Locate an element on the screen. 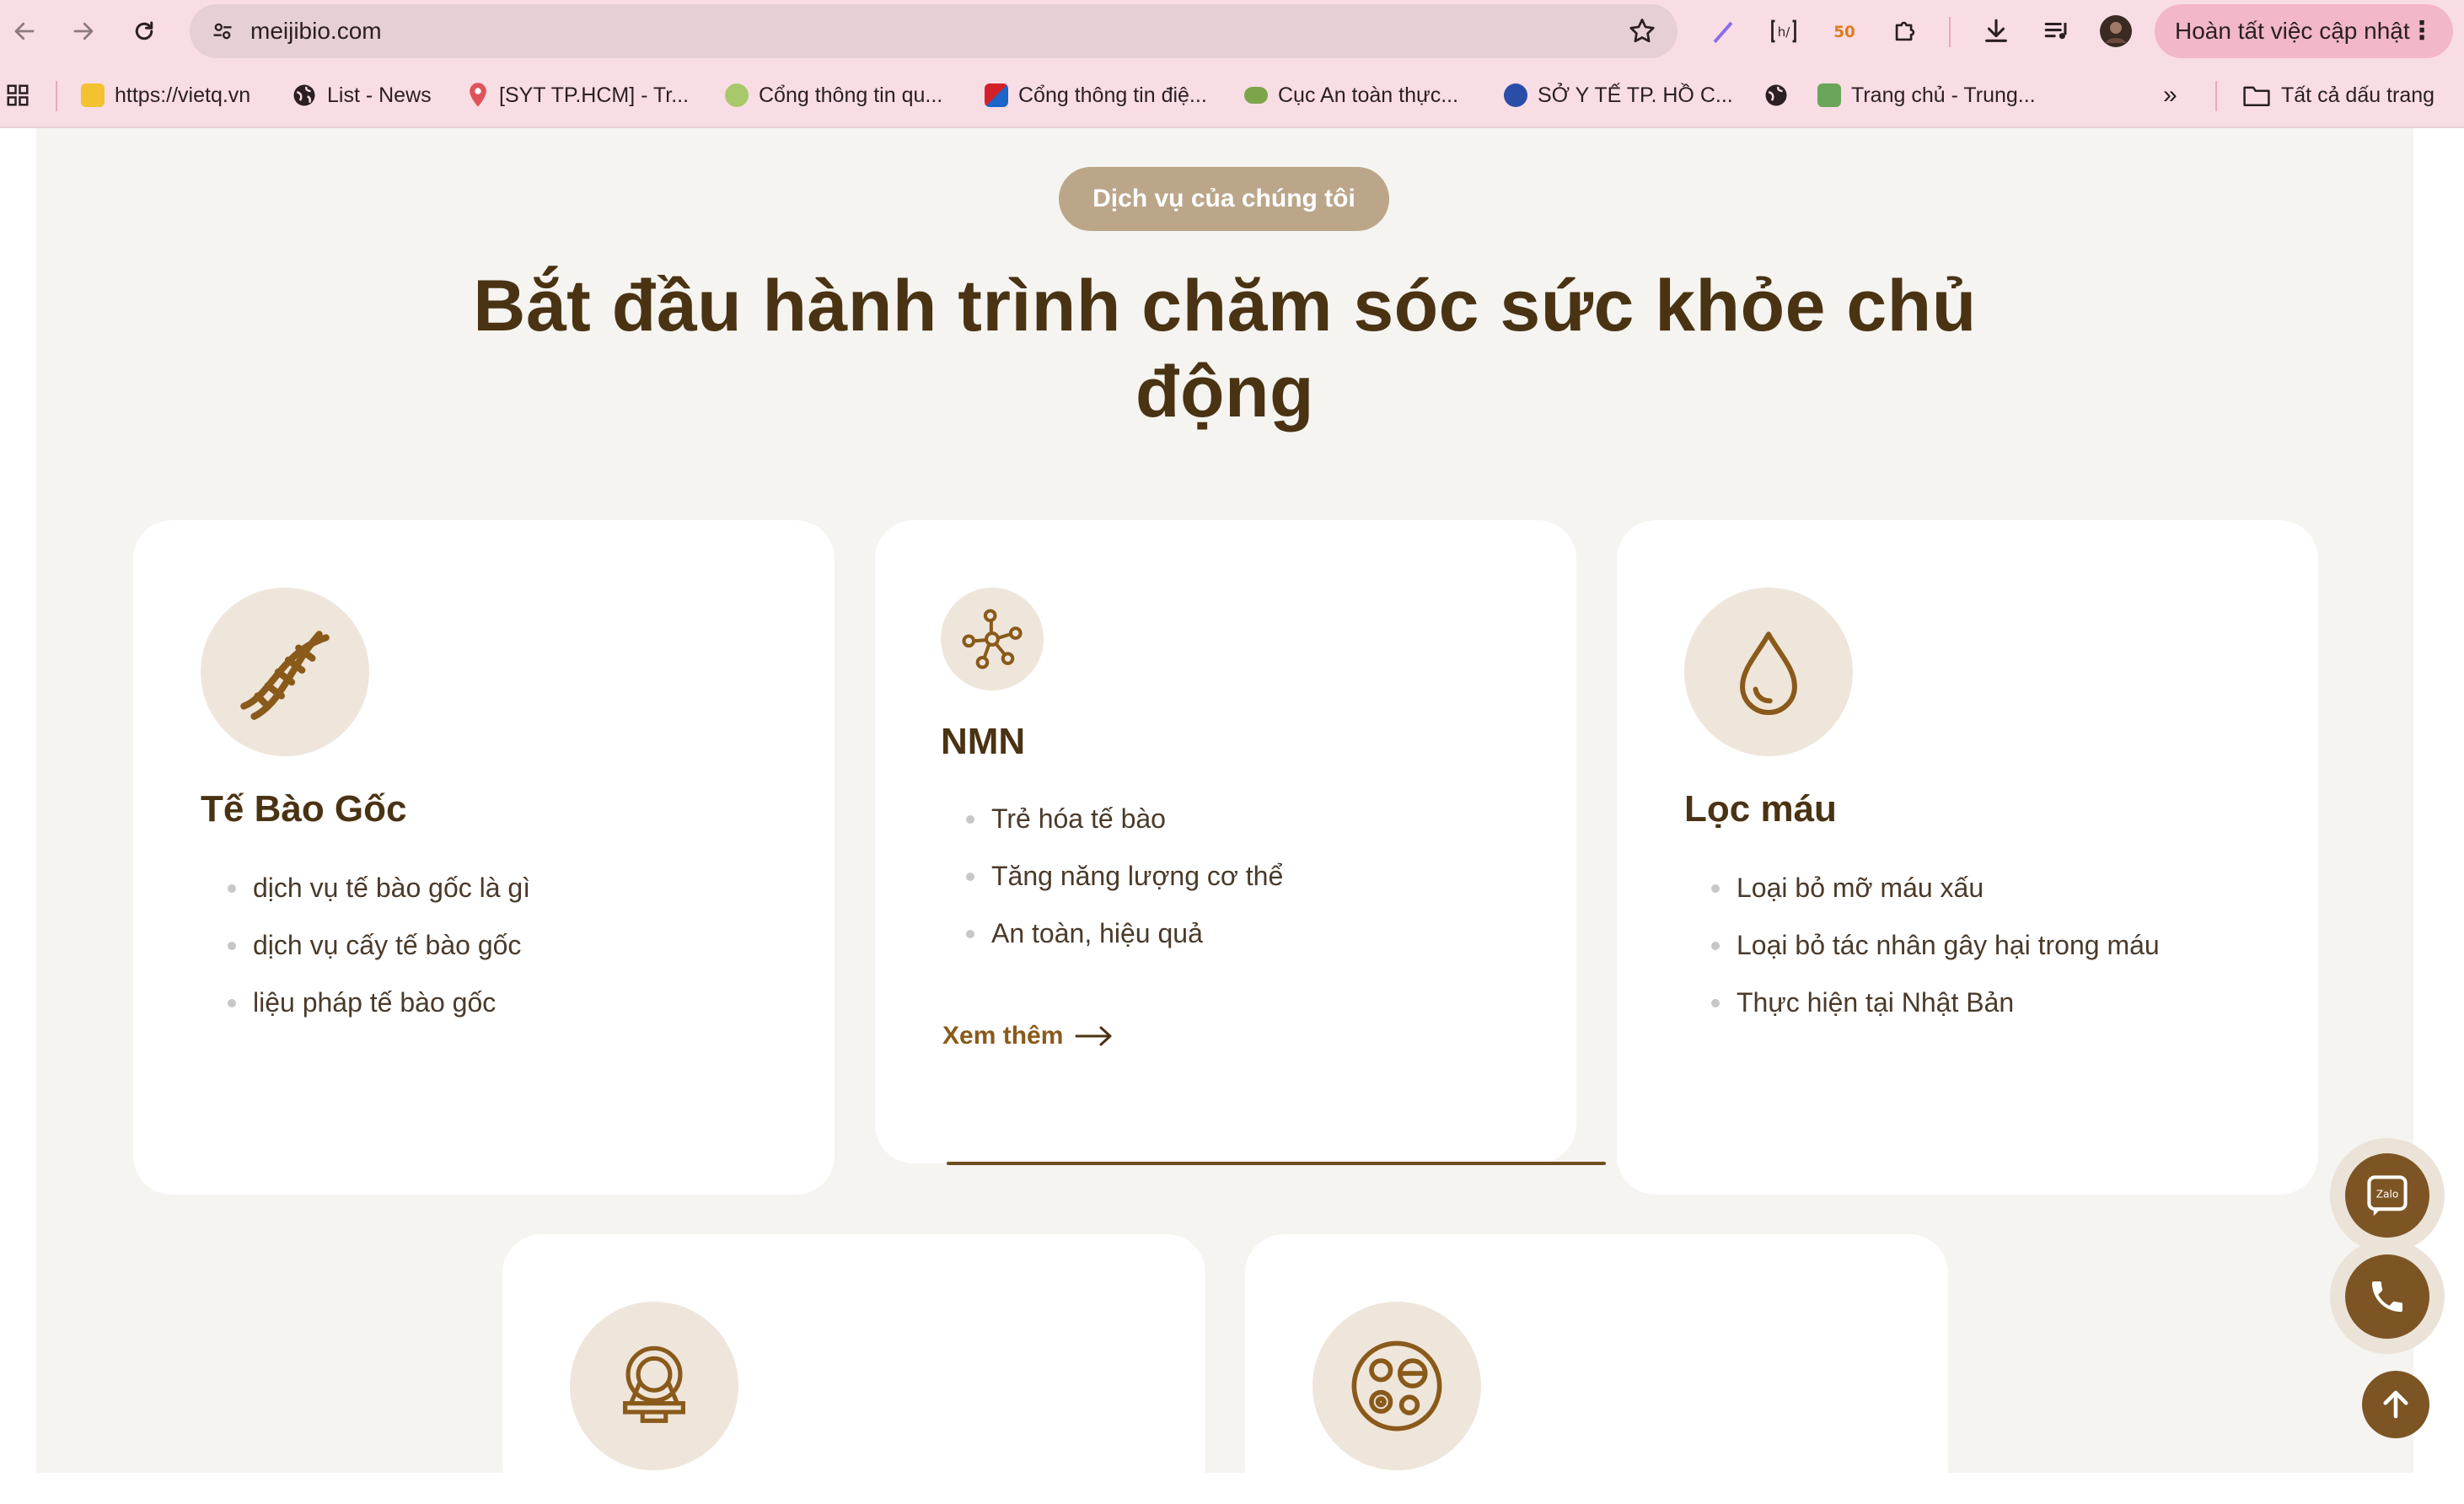 The height and width of the screenshot is (1504, 2464). profile-avatar is located at coordinates (2116, 31).